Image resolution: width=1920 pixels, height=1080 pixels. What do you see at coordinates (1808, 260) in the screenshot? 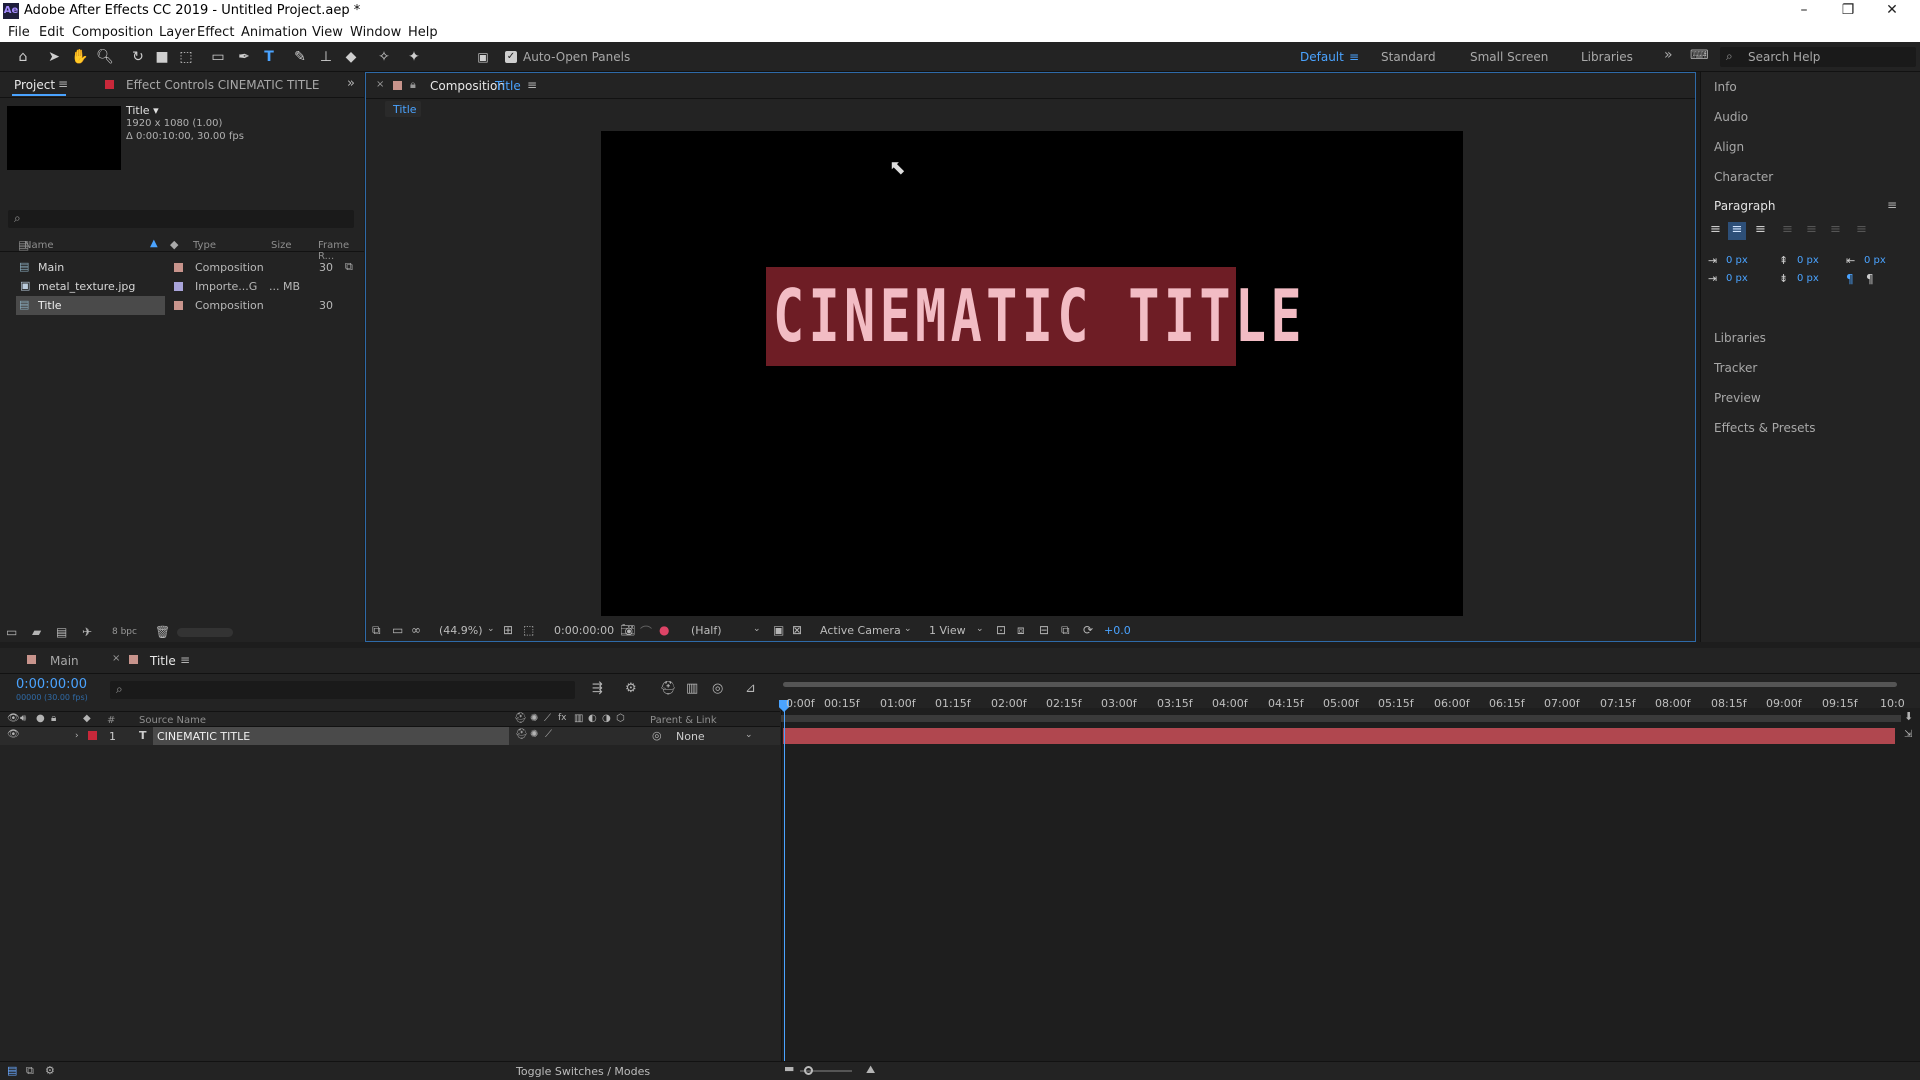
I see `space-before-value: 0 px` at bounding box center [1808, 260].